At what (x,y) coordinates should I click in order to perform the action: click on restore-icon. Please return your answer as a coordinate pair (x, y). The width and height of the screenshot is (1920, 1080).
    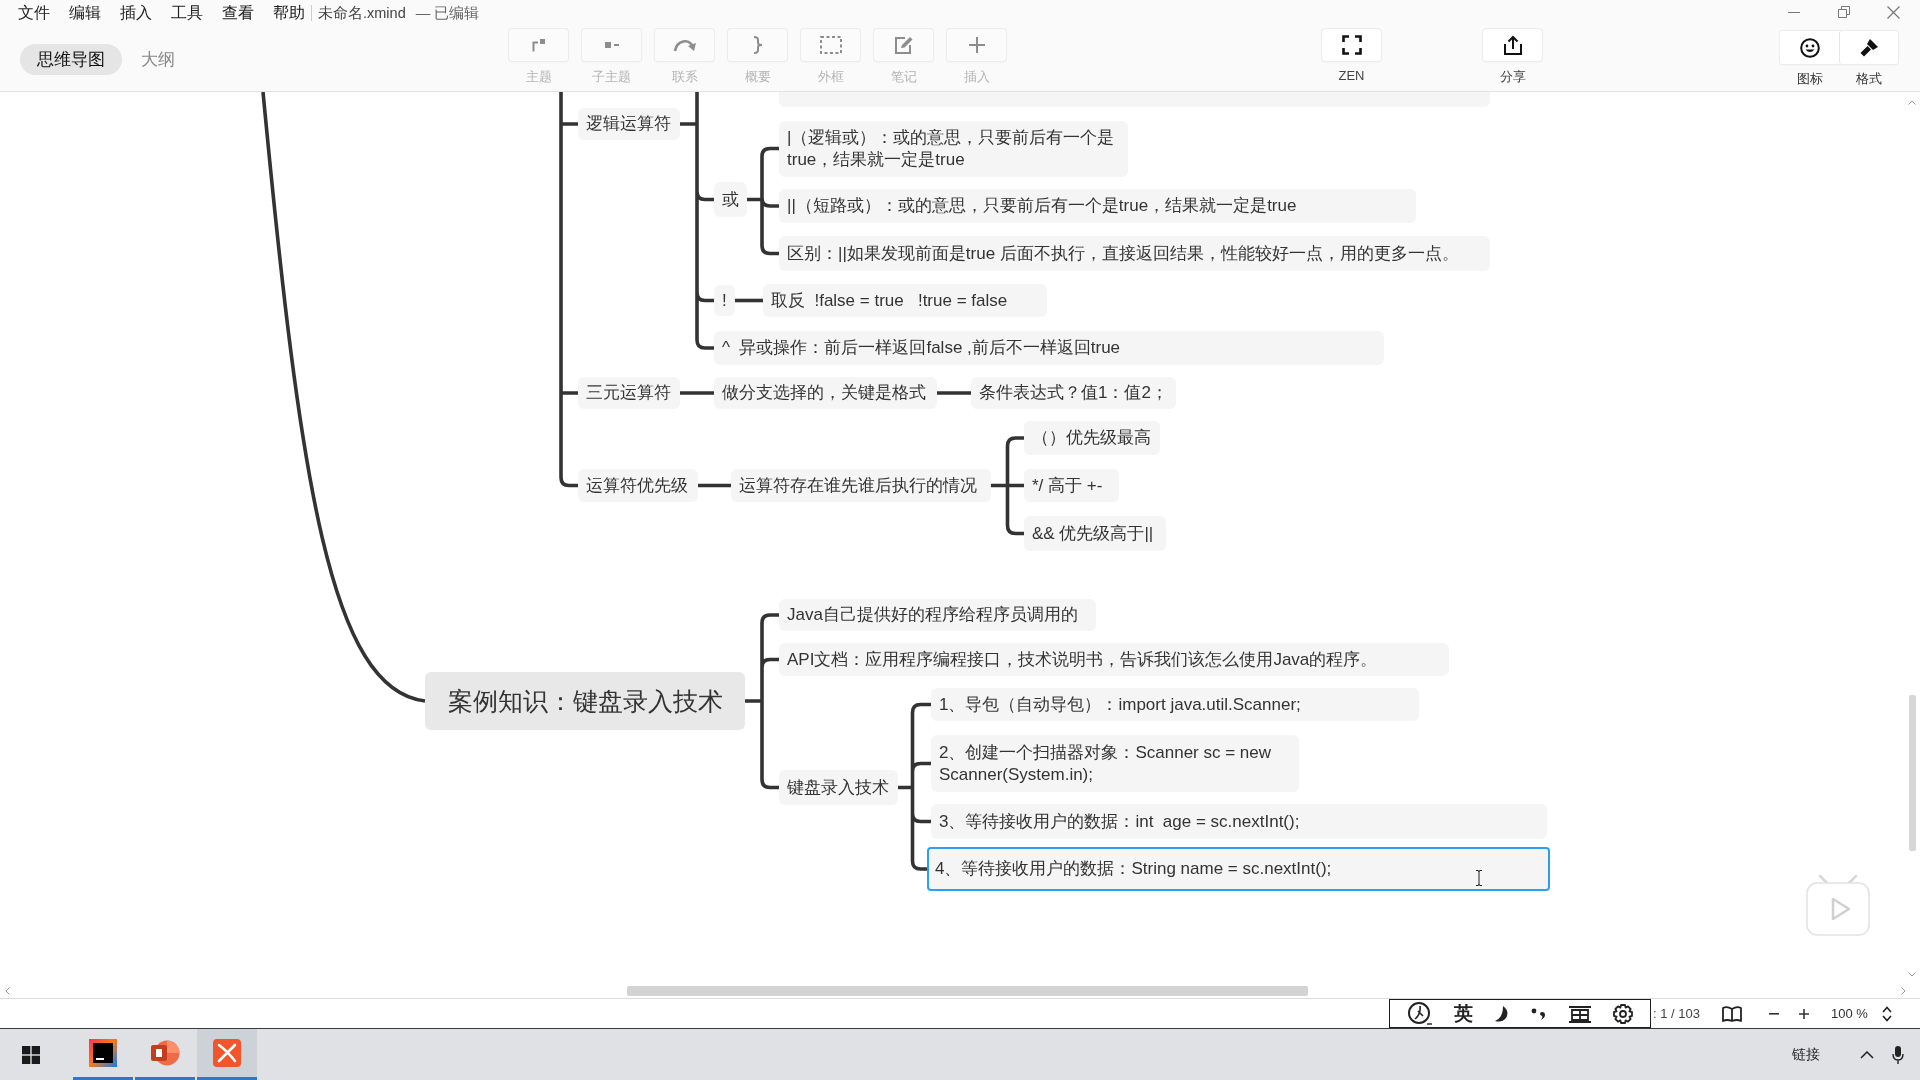
    Looking at the image, I should click on (1843, 12).